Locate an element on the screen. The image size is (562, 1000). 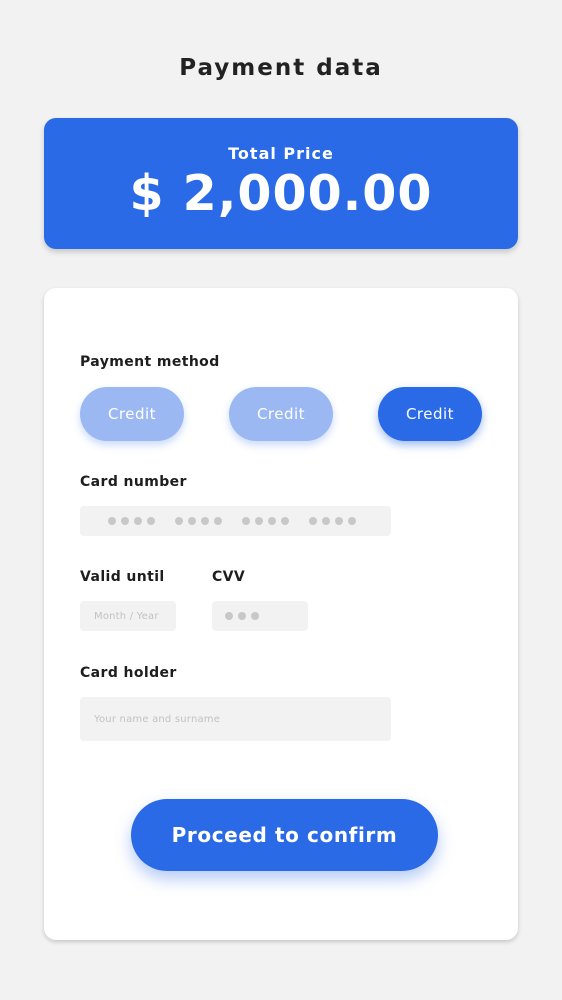
payment-method-option-3-selected: Credit is located at coordinates (430, 414).